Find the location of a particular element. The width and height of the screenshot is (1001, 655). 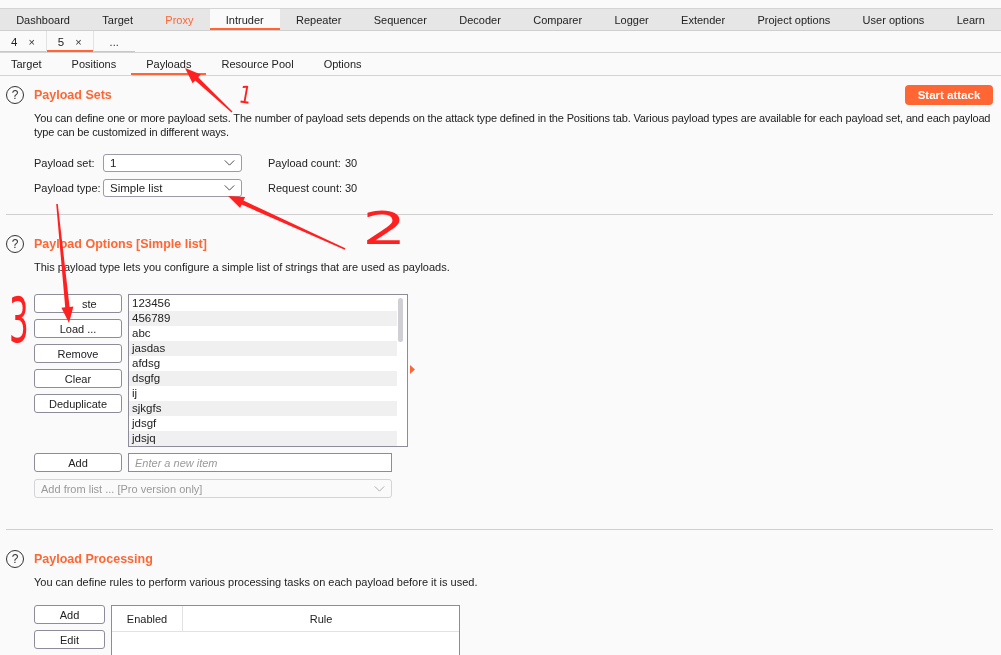

main-tab: Repeater is located at coordinates (318, 19).